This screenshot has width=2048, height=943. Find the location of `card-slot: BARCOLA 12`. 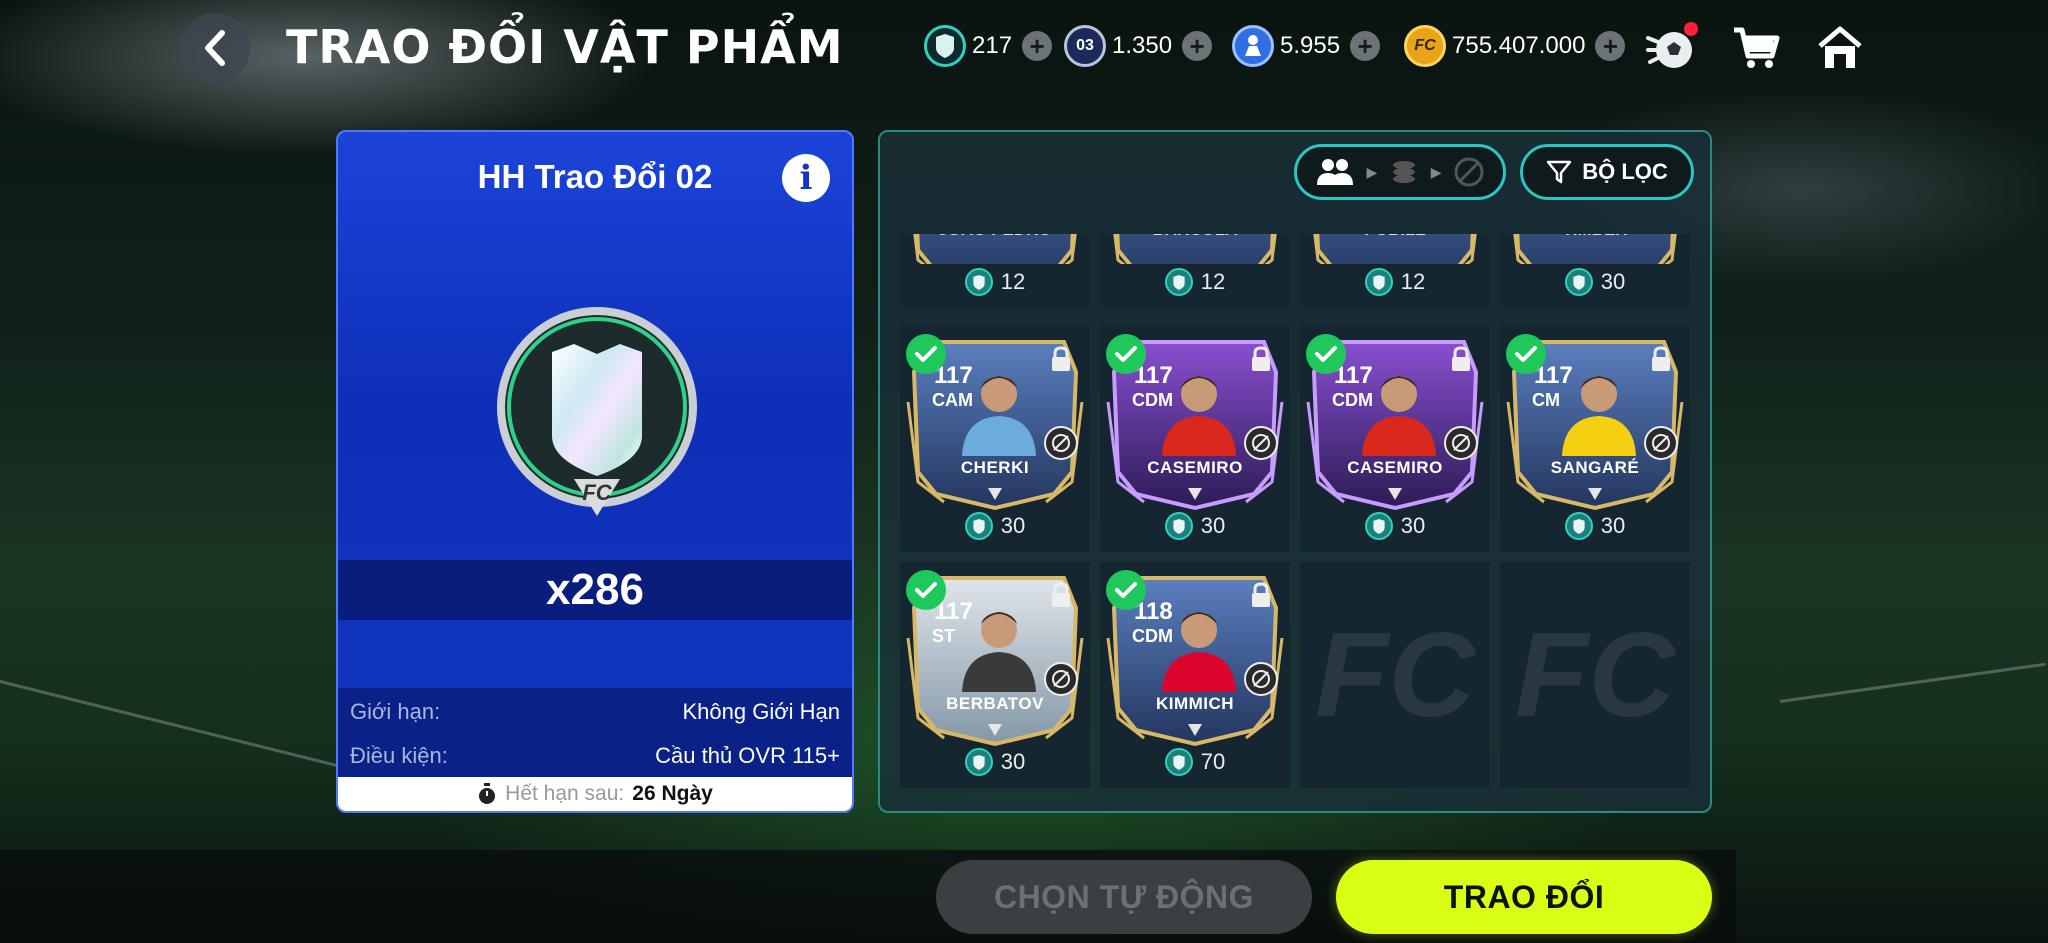

card-slot: BARCOLA 12 is located at coordinates (1195, 271).